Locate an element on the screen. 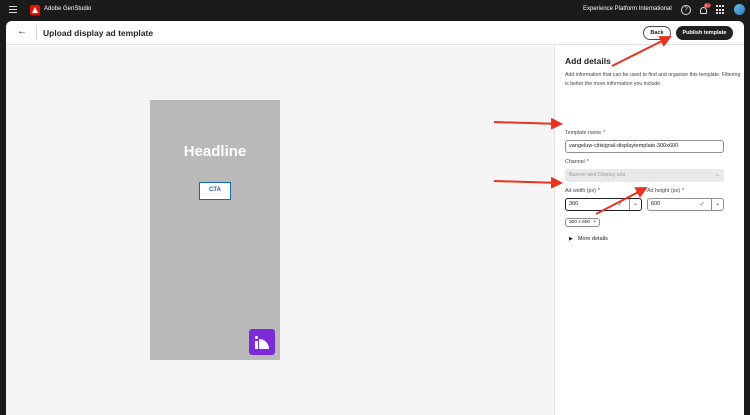  size-tag: 300 x 600 × is located at coordinates (582, 222).